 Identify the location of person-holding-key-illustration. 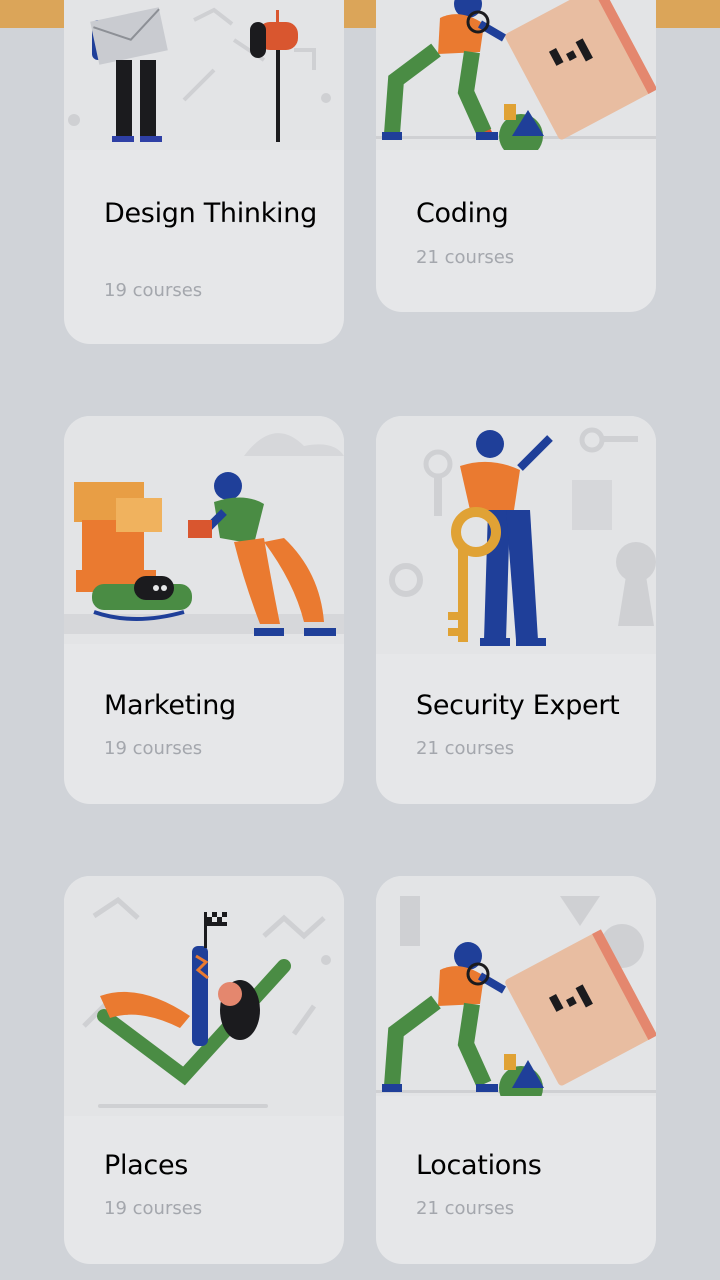
(516, 535).